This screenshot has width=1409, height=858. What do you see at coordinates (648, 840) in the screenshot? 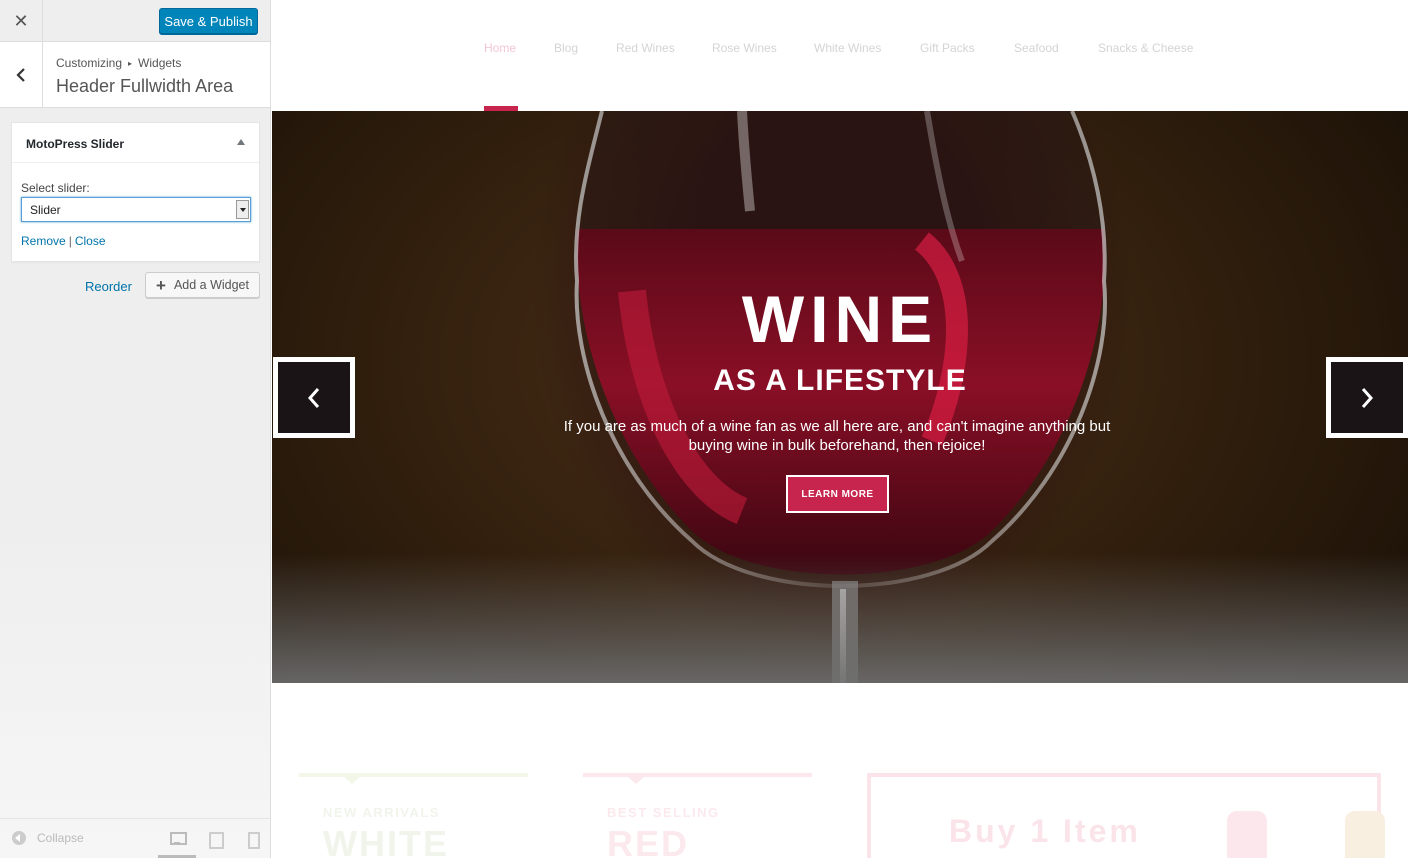
I see `promo-title: RED` at bounding box center [648, 840].